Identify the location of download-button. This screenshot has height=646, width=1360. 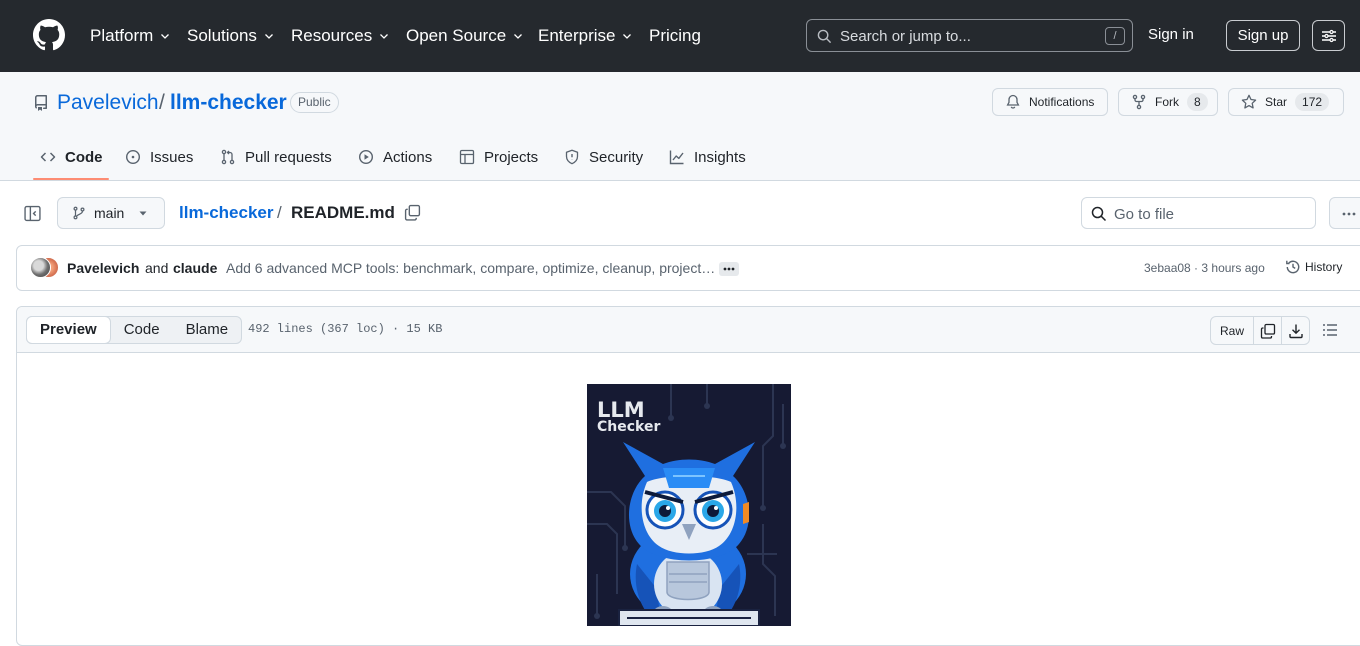
(1295, 330).